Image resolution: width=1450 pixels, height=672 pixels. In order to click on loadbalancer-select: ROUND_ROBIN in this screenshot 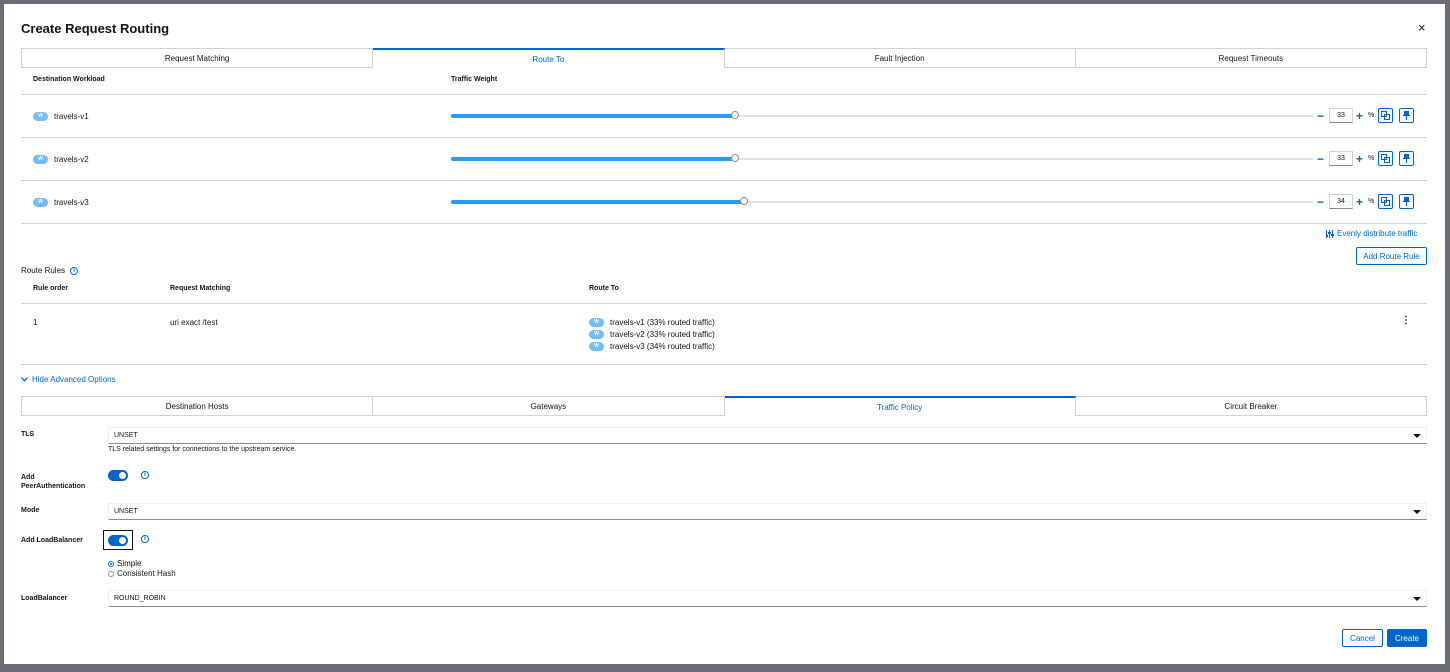, I will do `click(767, 598)`.